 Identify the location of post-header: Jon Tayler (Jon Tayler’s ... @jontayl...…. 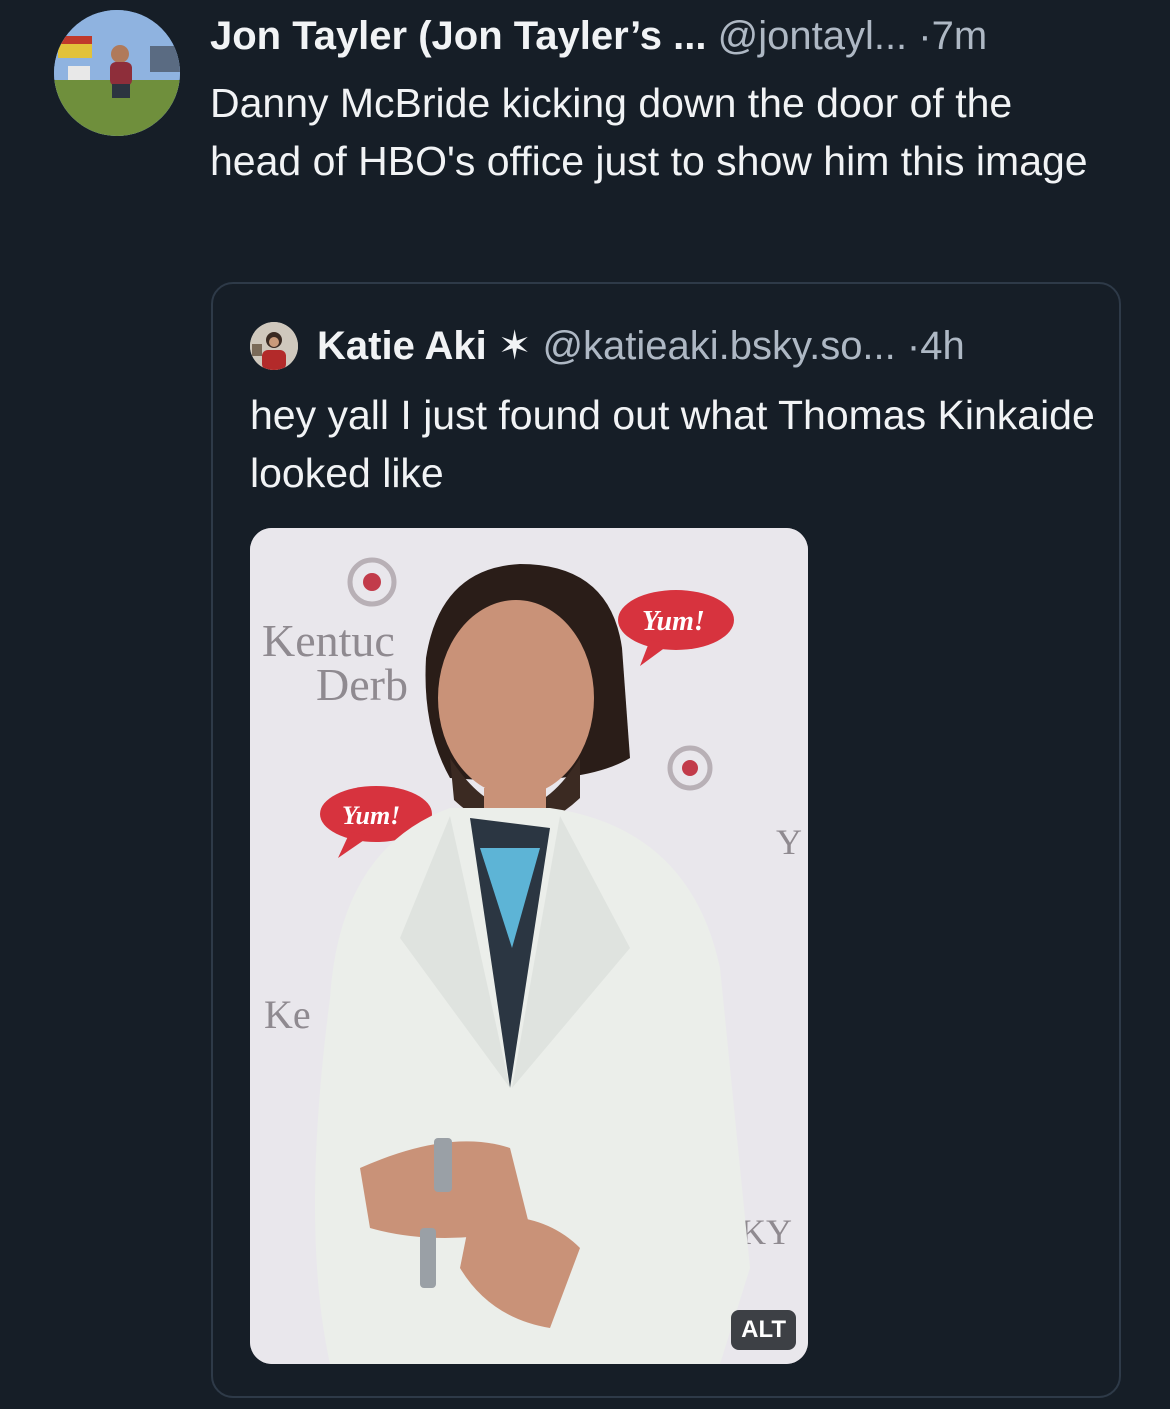
(675, 36).